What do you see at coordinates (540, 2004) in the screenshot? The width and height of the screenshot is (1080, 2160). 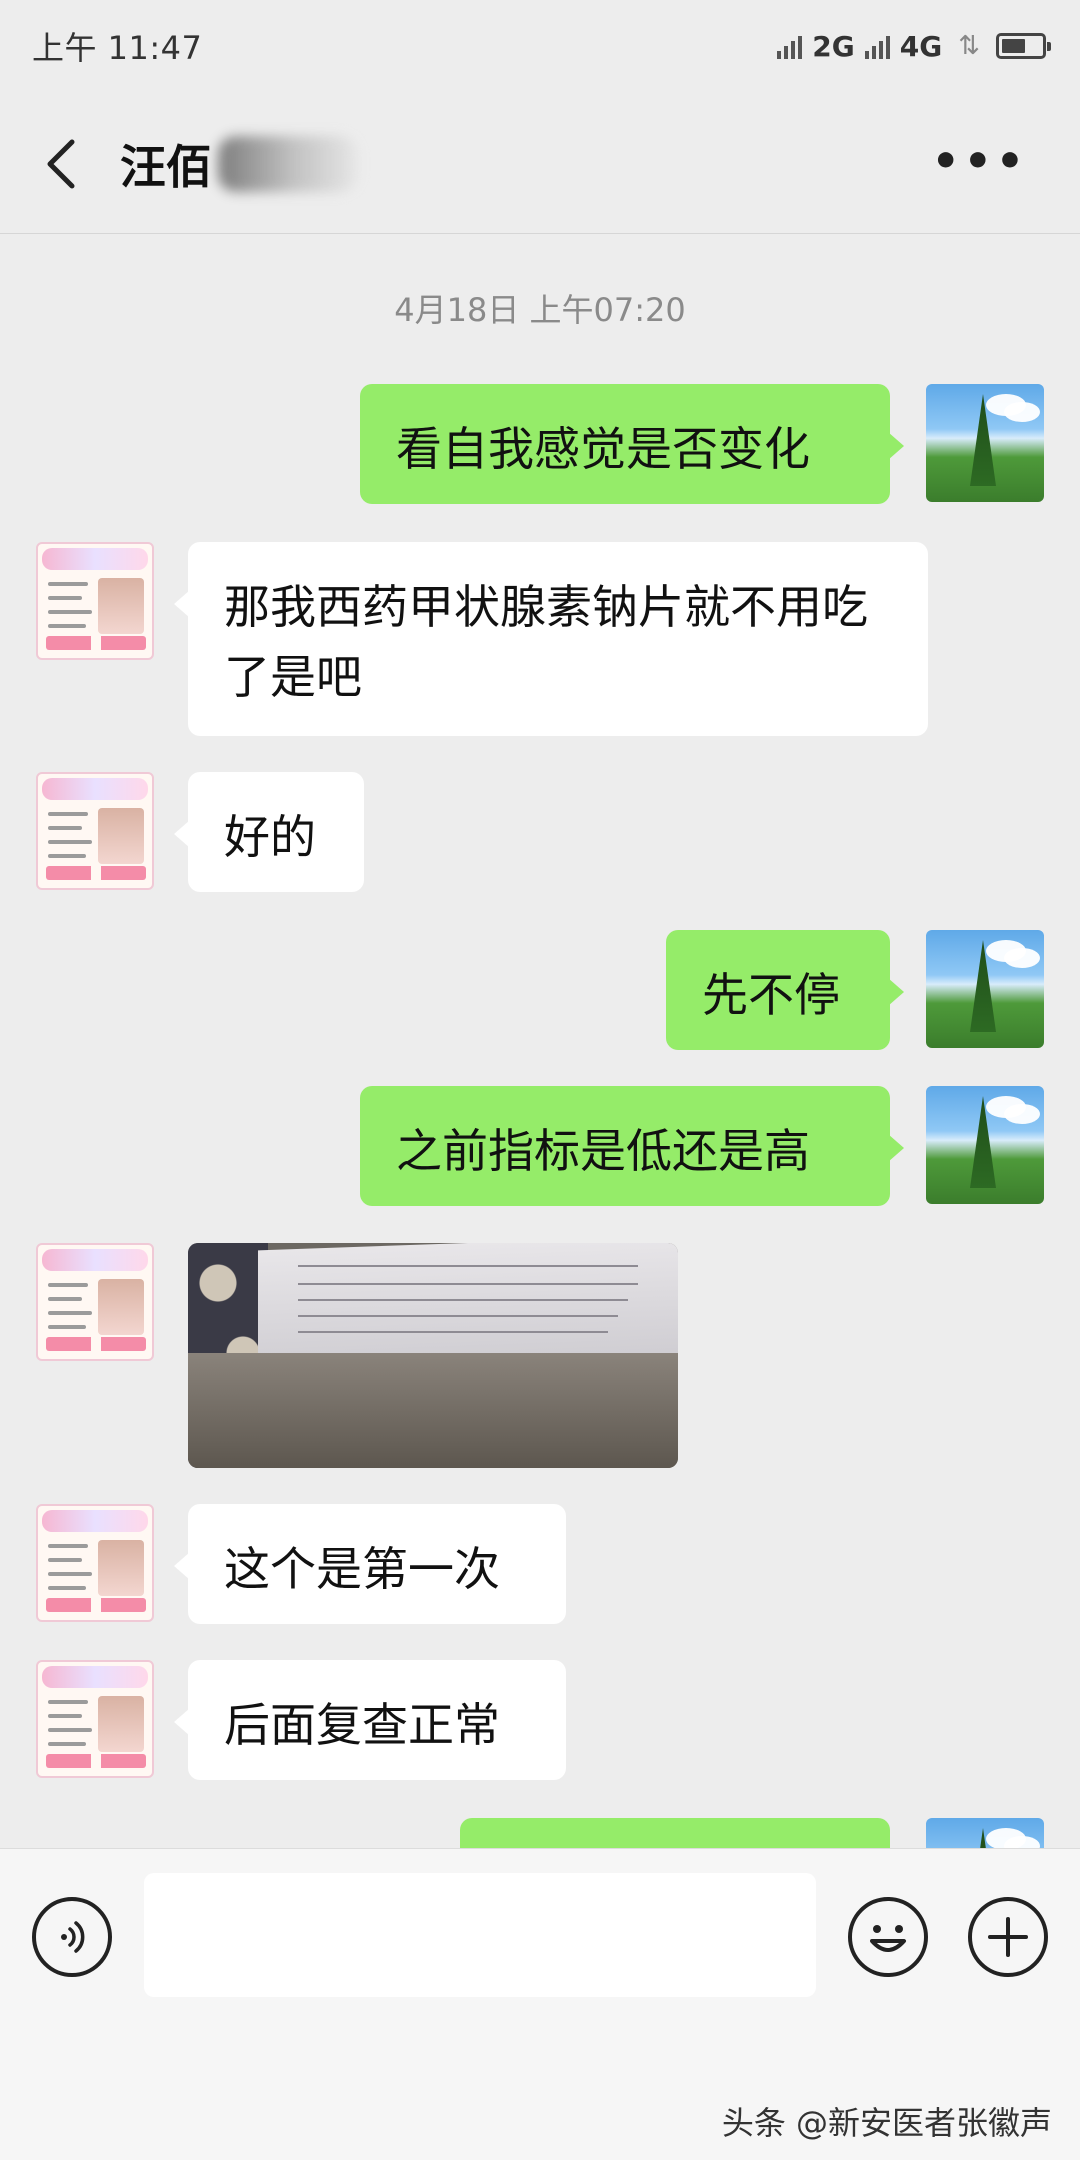 I see `input-bar: 头条 @新安医者张徽声` at bounding box center [540, 2004].